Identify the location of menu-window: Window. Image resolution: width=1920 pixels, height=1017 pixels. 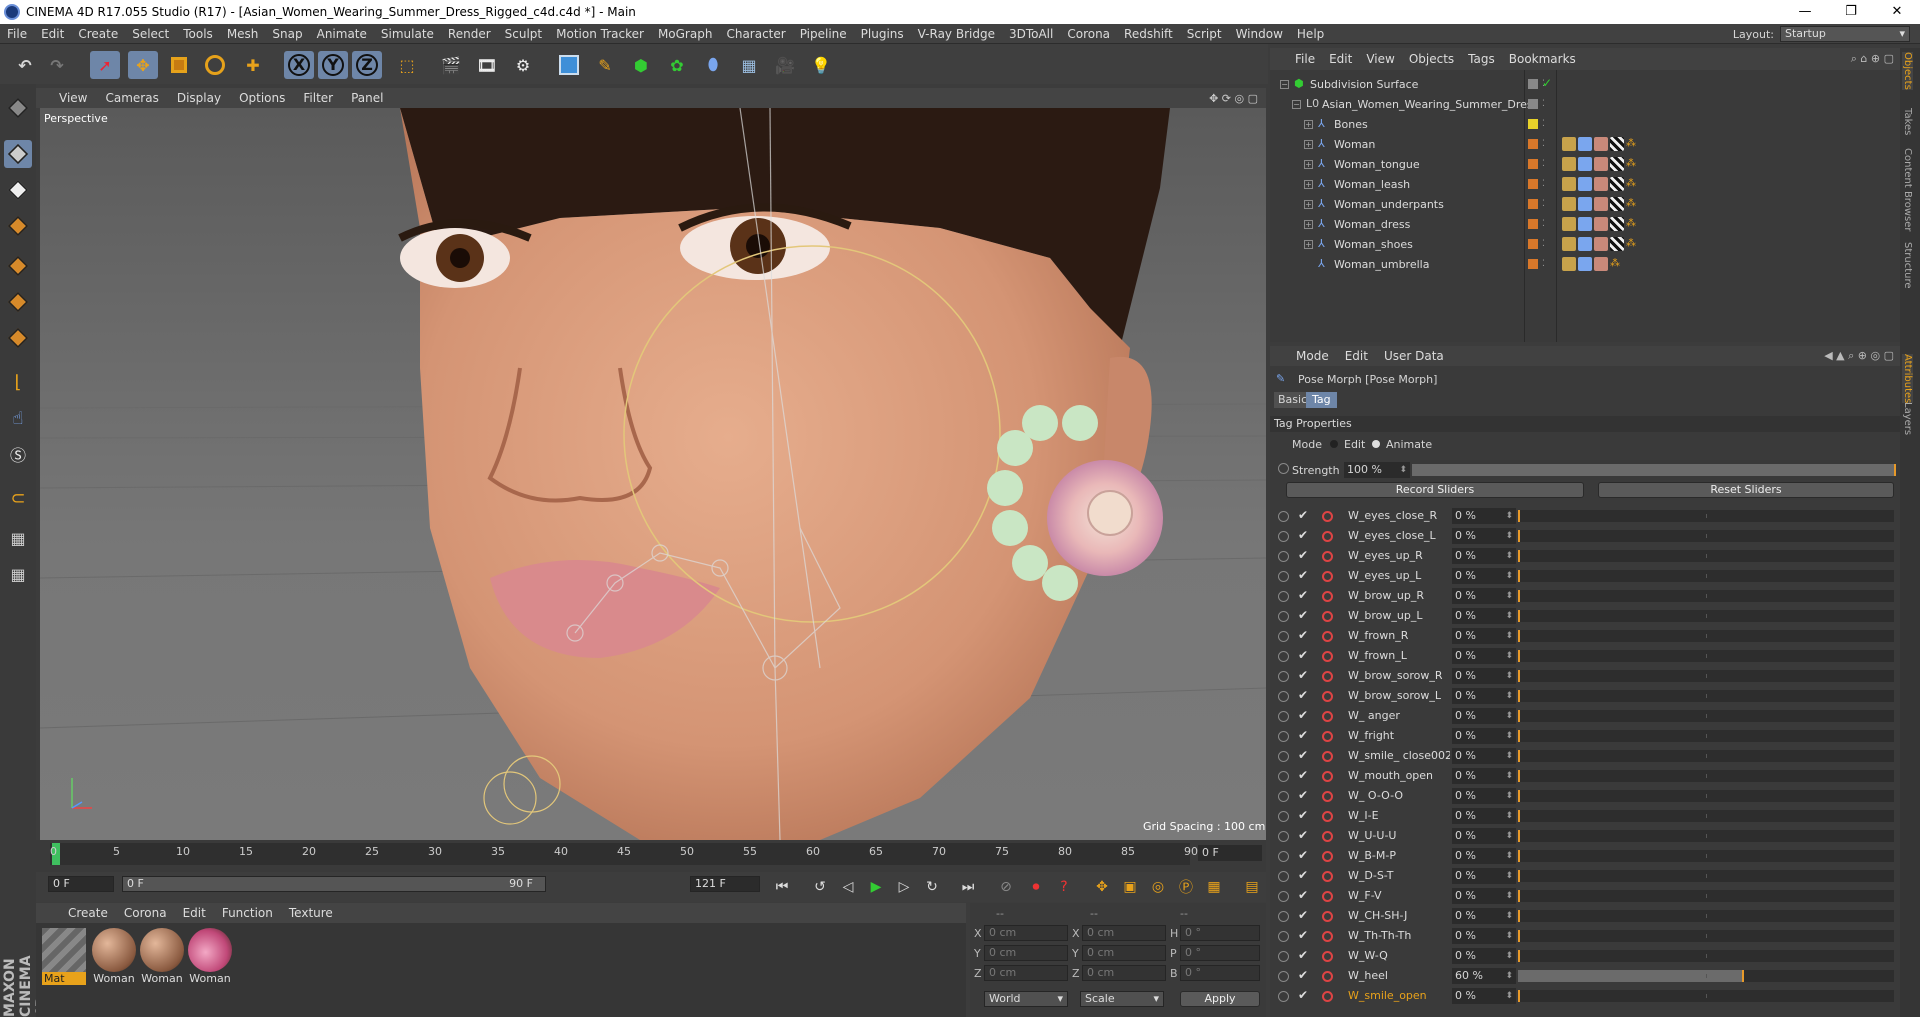
(1259, 34).